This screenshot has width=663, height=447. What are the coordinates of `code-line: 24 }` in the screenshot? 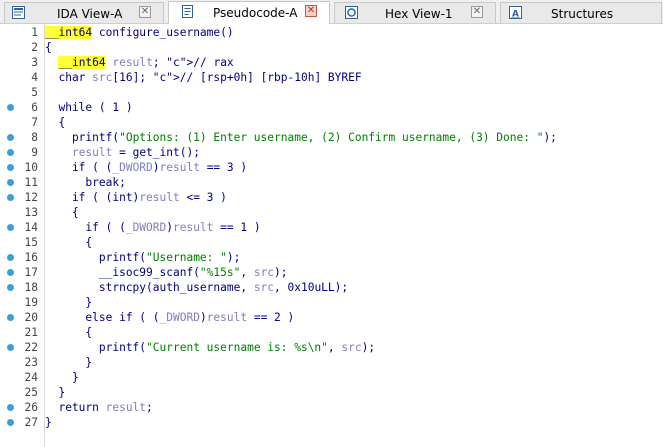 It's located at (331, 377).